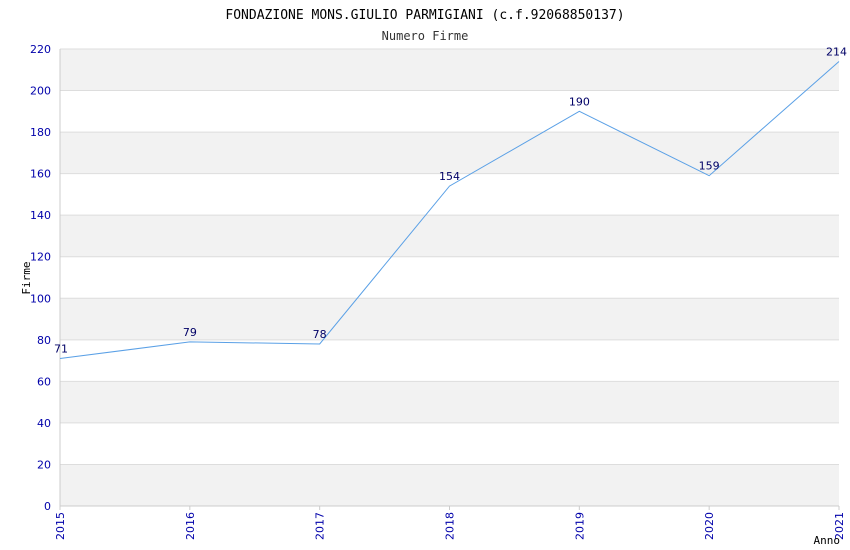 Image resolution: width=850 pixels, height=550 pixels. What do you see at coordinates (40, 49) in the screenshot?
I see `y-tick-label: 220` at bounding box center [40, 49].